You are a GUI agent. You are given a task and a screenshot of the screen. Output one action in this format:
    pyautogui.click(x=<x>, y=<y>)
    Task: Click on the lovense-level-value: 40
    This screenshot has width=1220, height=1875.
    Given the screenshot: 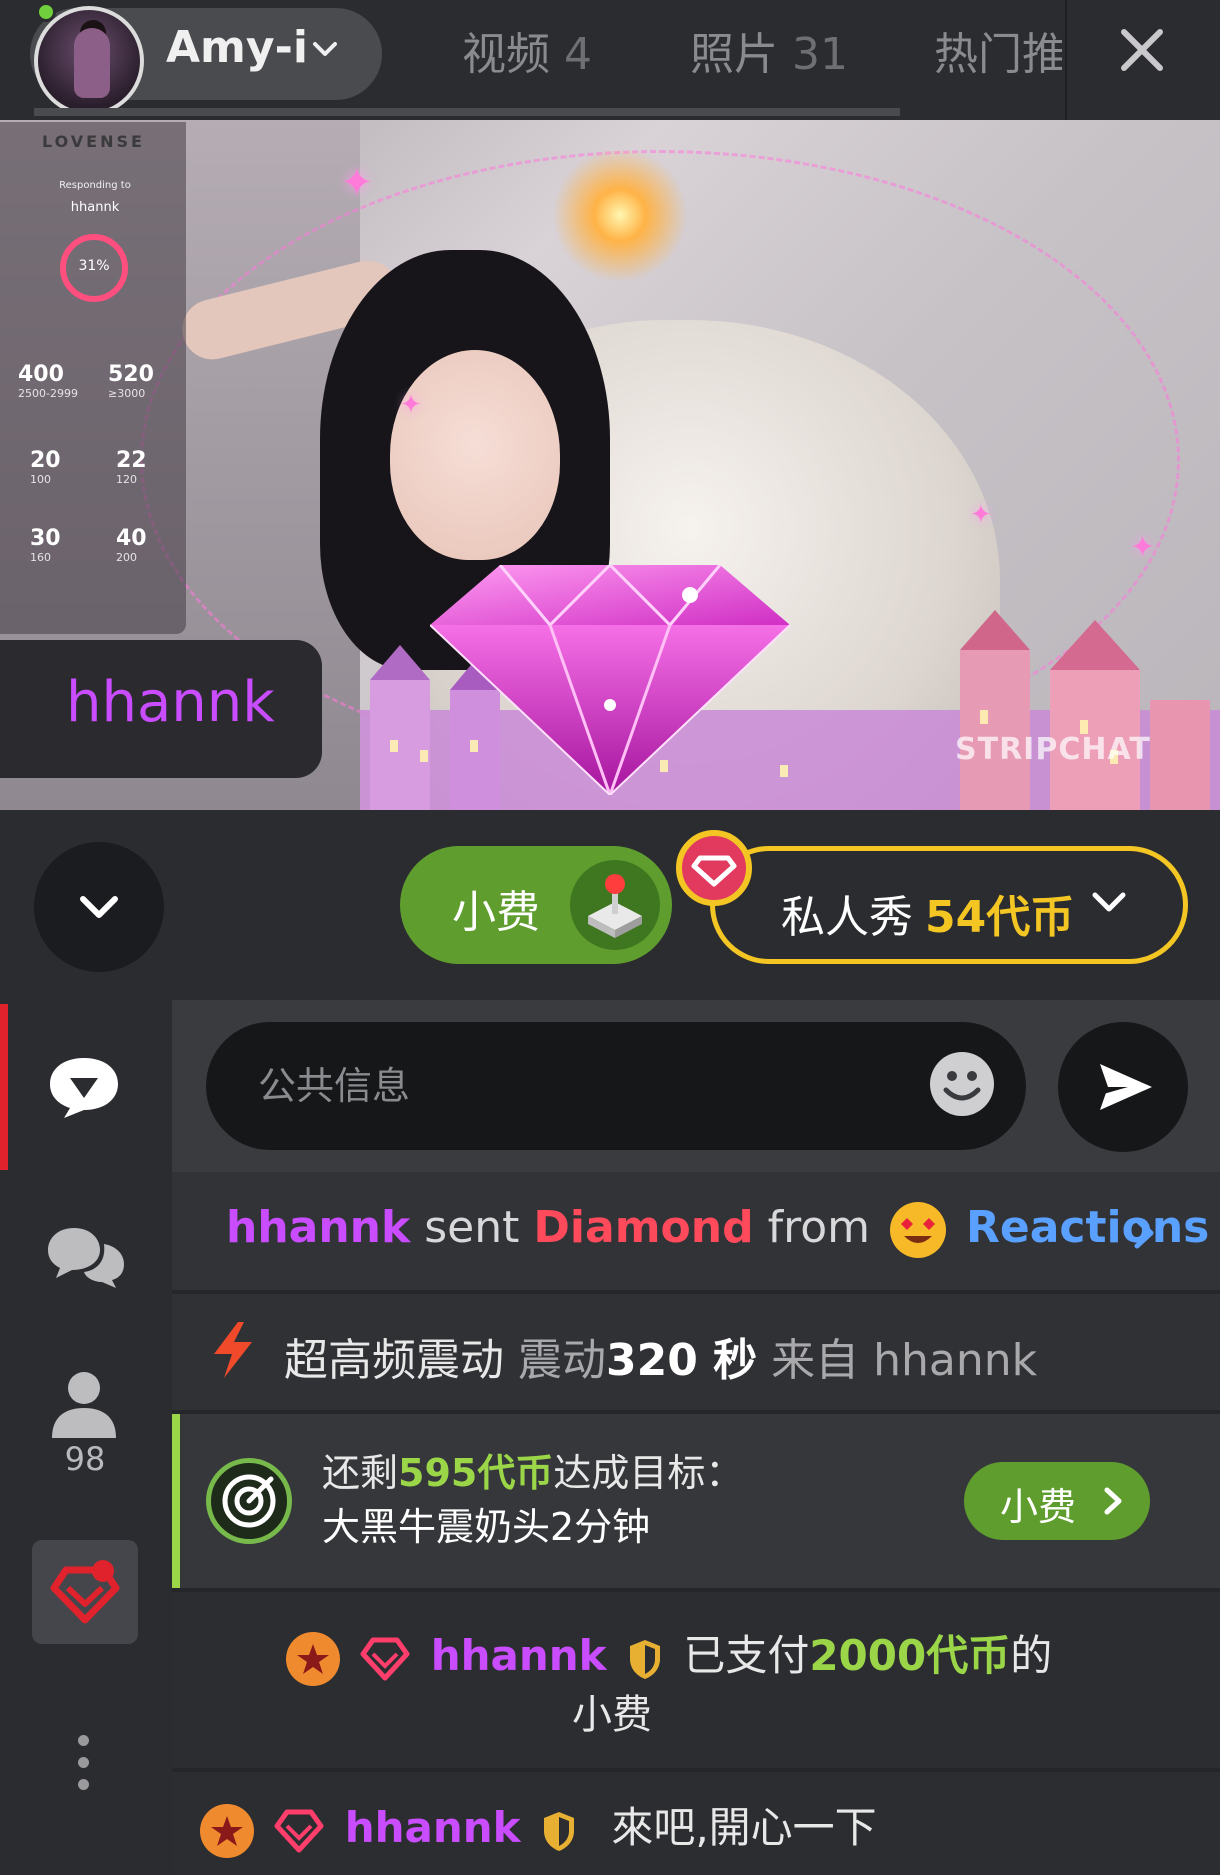 What is the action you would take?
    pyautogui.click(x=131, y=538)
    